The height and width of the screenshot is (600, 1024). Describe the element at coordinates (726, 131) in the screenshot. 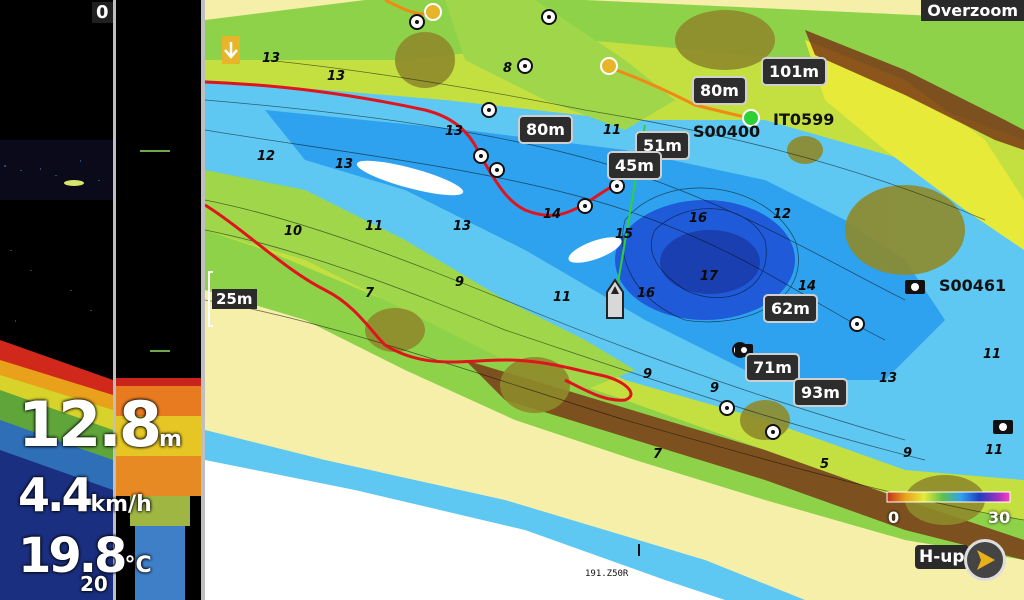

I see `waypoint-name: S00400` at that location.